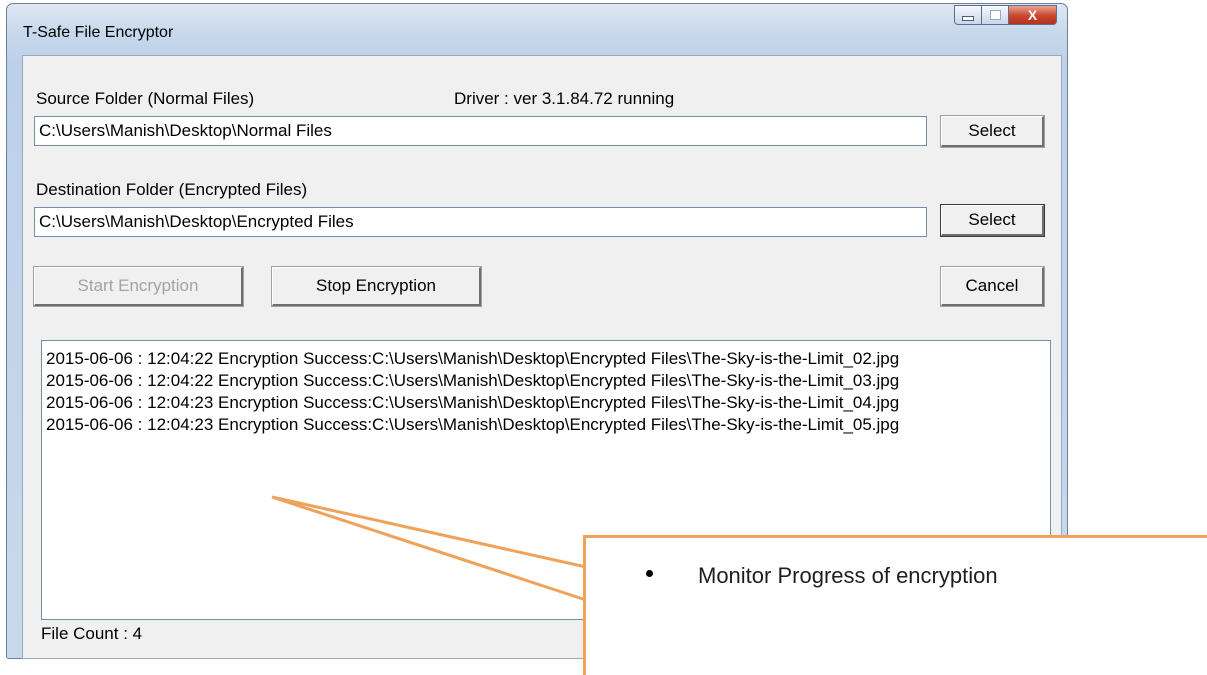 The height and width of the screenshot is (675, 1207). What do you see at coordinates (649, 573) in the screenshot?
I see `bullet-icon` at bounding box center [649, 573].